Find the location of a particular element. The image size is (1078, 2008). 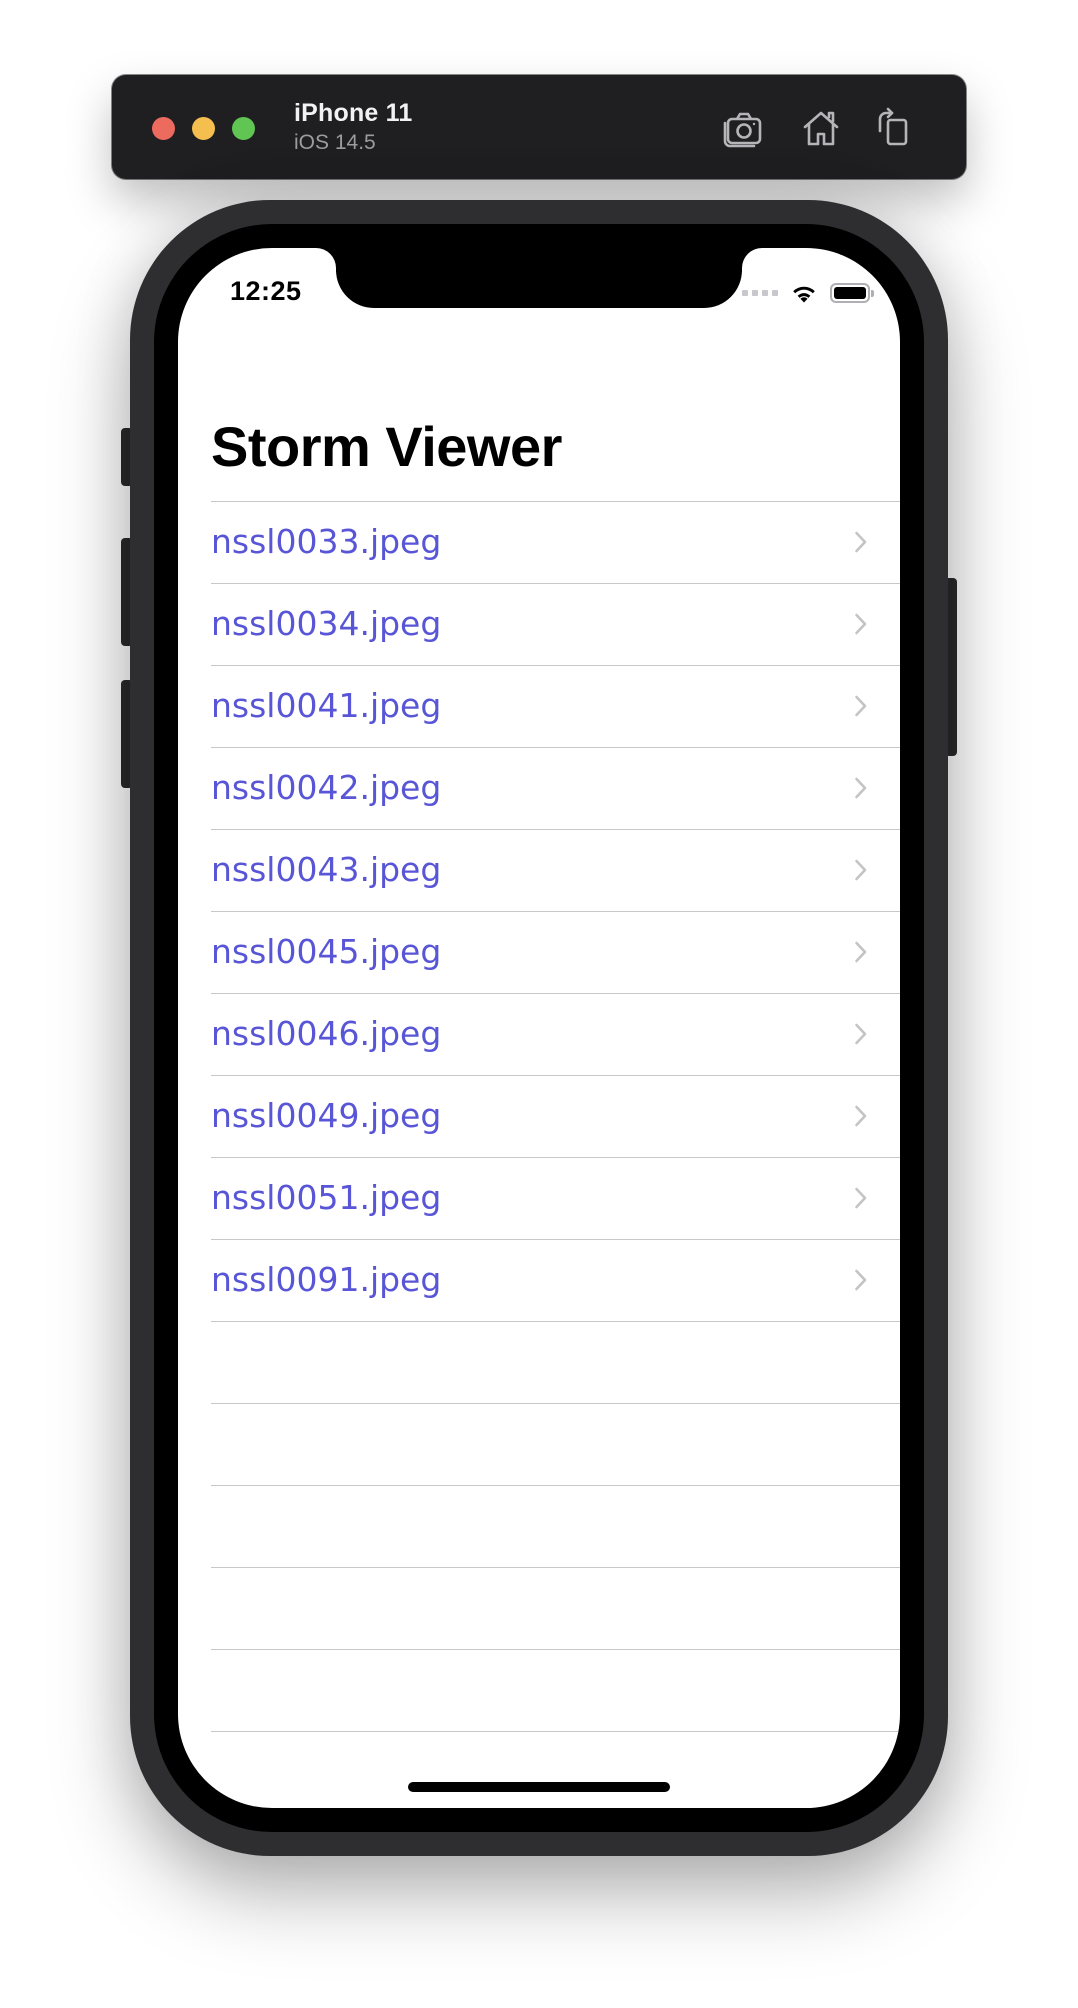

battery-icon is located at coordinates (852, 293).